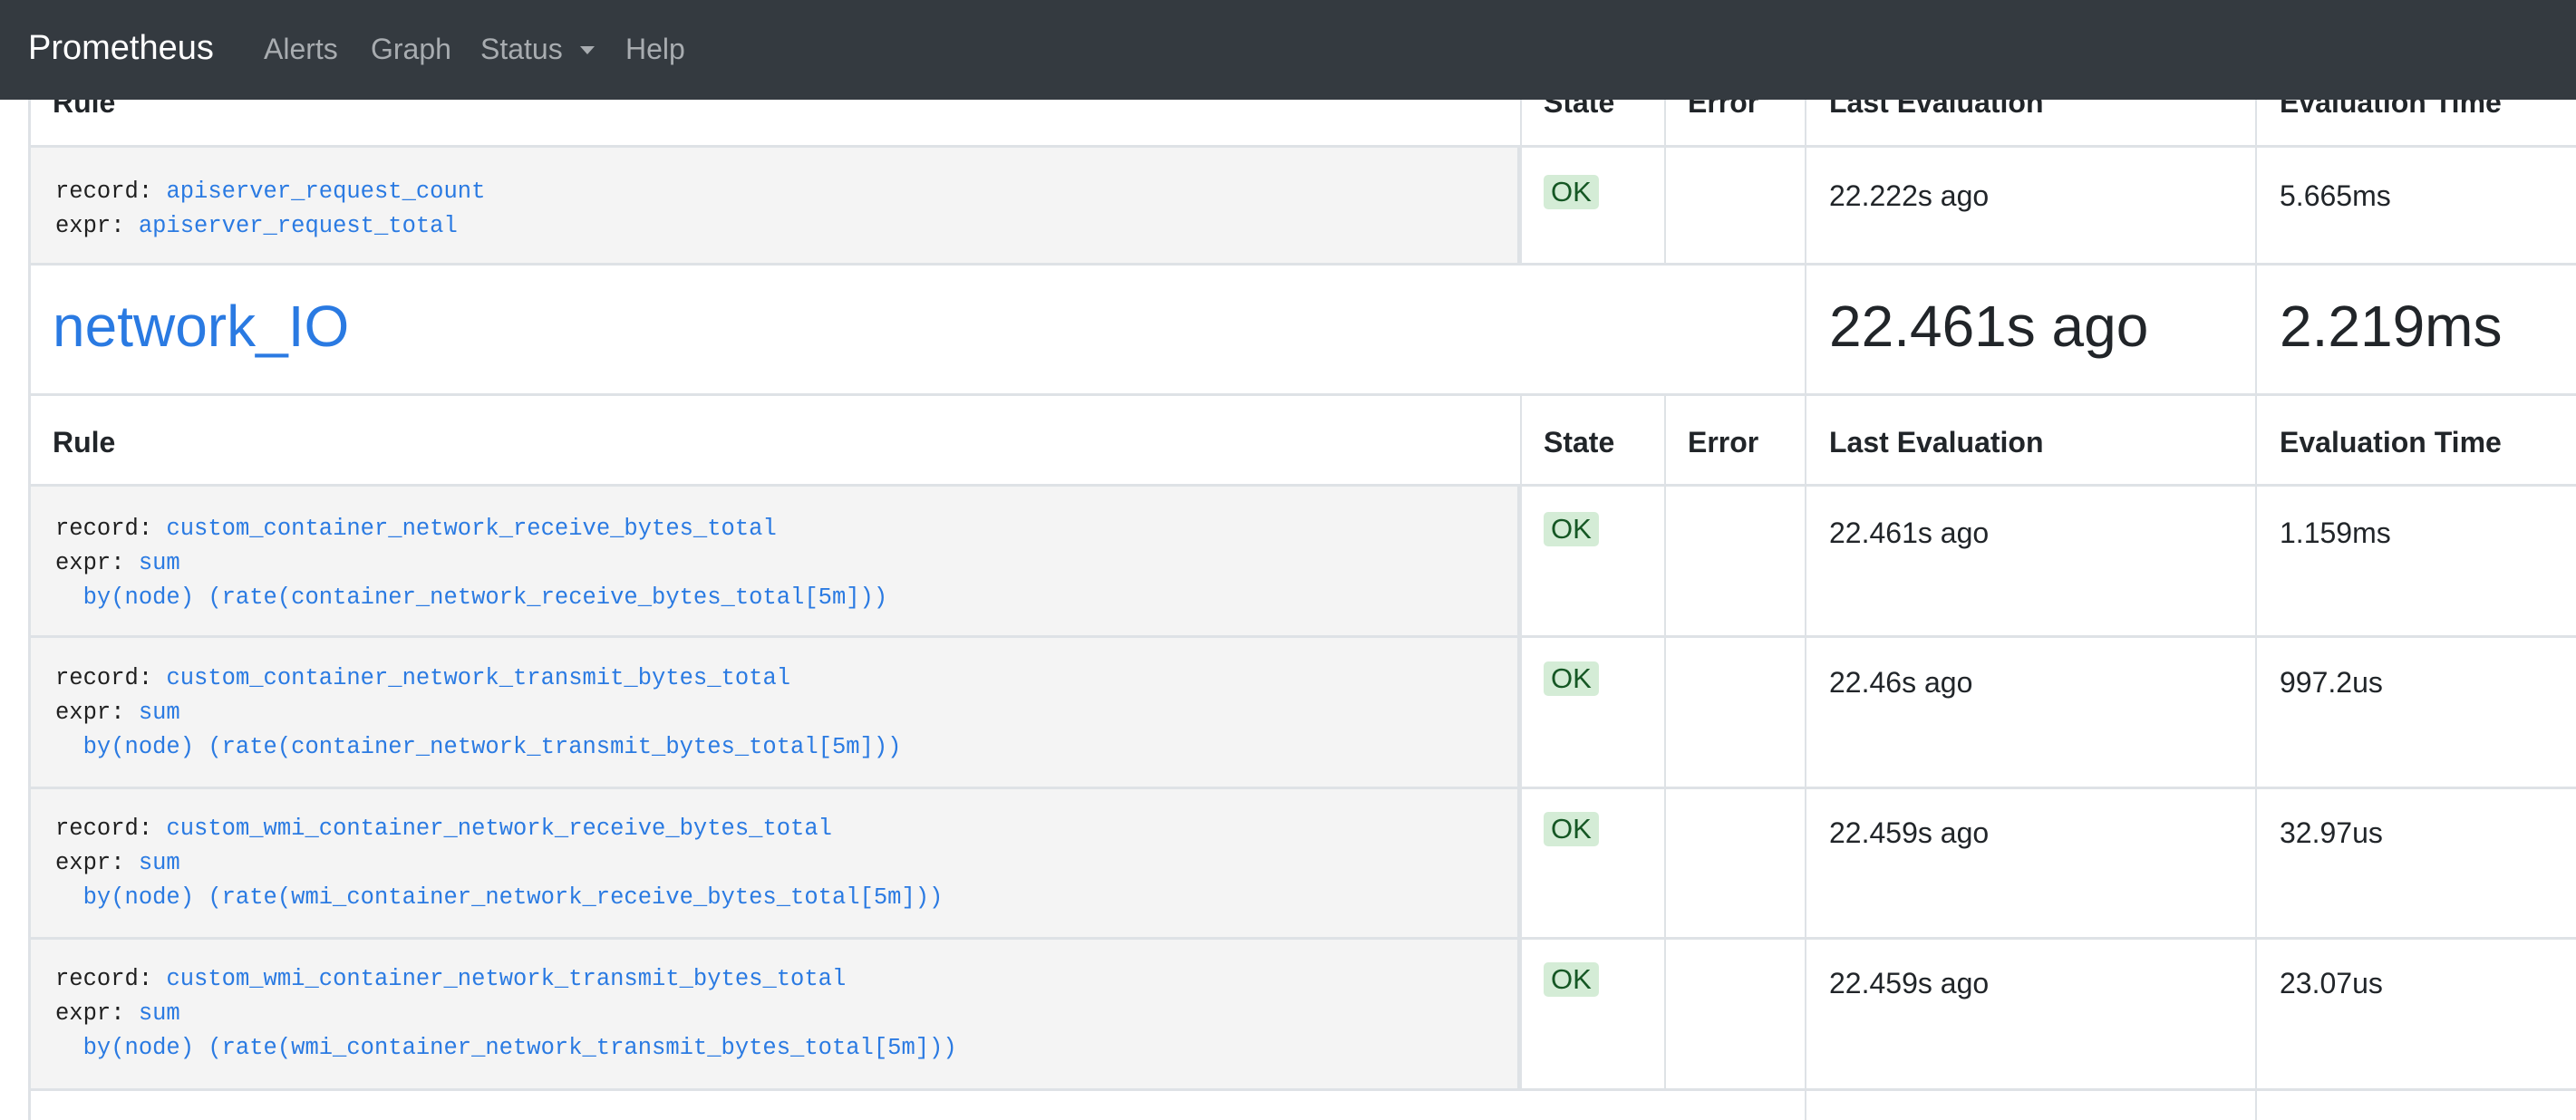 The height and width of the screenshot is (1120, 2576). What do you see at coordinates (655, 49) in the screenshot?
I see `nav-link-help: Help` at bounding box center [655, 49].